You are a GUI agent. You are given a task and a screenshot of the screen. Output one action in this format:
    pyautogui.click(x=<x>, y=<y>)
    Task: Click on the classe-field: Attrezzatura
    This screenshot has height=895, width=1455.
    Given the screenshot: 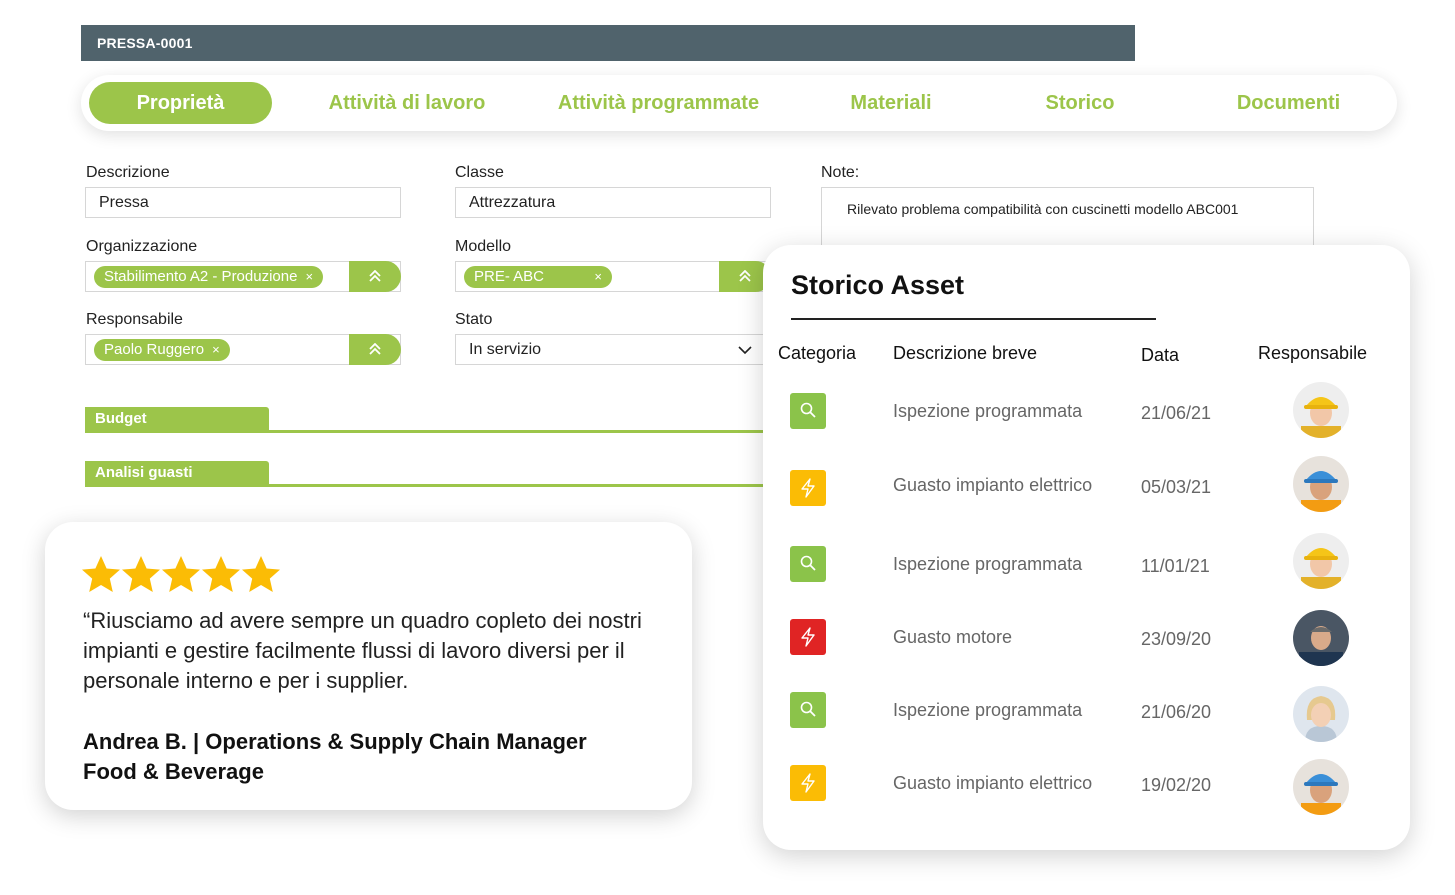 What is the action you would take?
    pyautogui.click(x=613, y=202)
    